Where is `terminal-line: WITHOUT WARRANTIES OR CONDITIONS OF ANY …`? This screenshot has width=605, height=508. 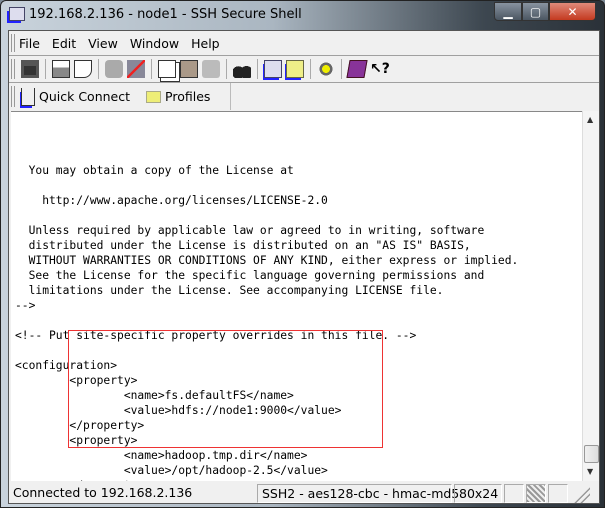
terminal-line: WITHOUT WARRANTIES OR CONDITIONS OF ANY … is located at coordinates (298, 260).